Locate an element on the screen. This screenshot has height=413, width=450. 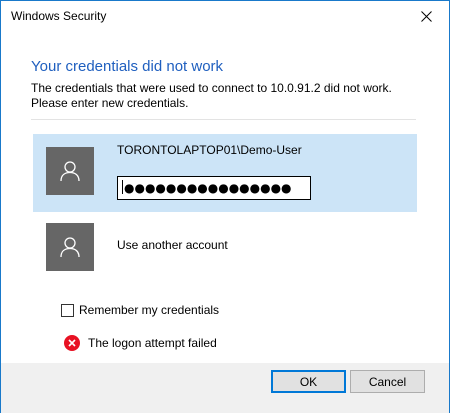
divider is located at coordinates (223, 119).